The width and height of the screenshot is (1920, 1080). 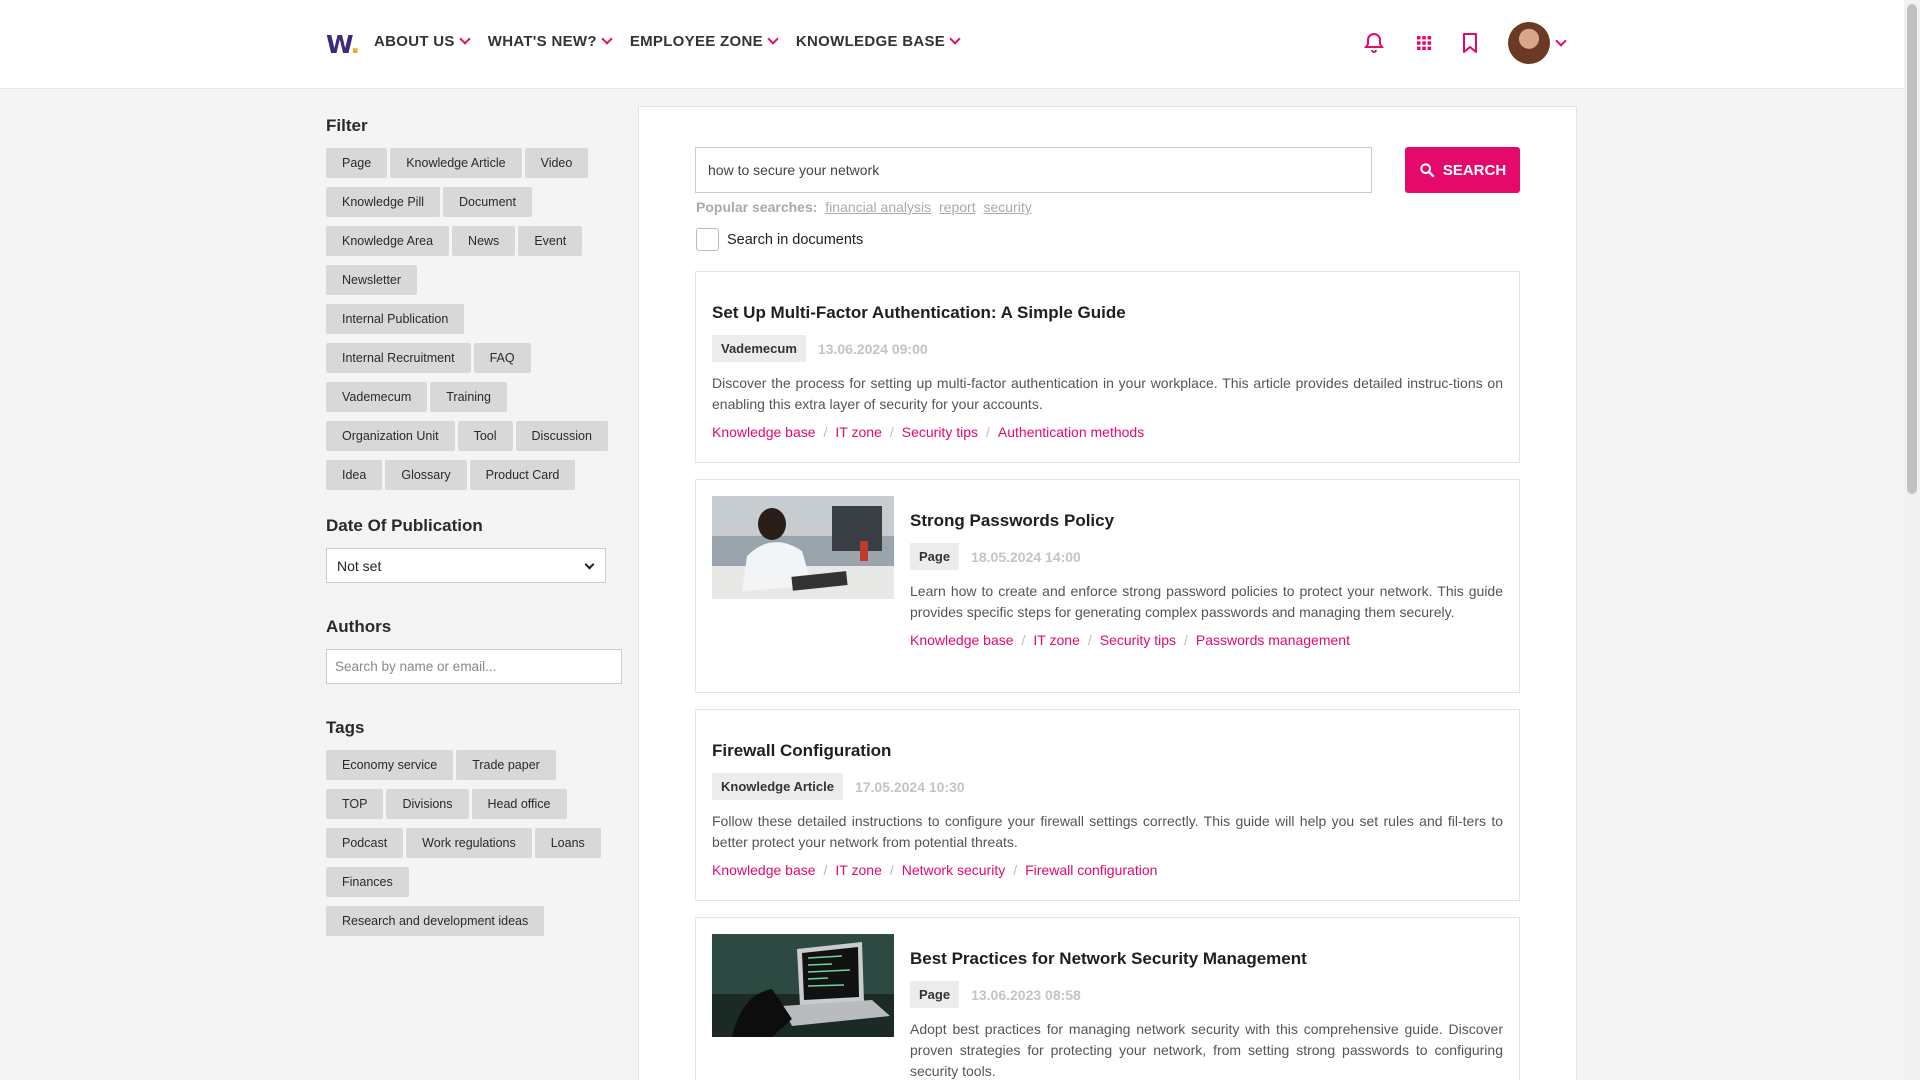 What do you see at coordinates (426, 475) in the screenshot?
I see `filter-chip: Glossary` at bounding box center [426, 475].